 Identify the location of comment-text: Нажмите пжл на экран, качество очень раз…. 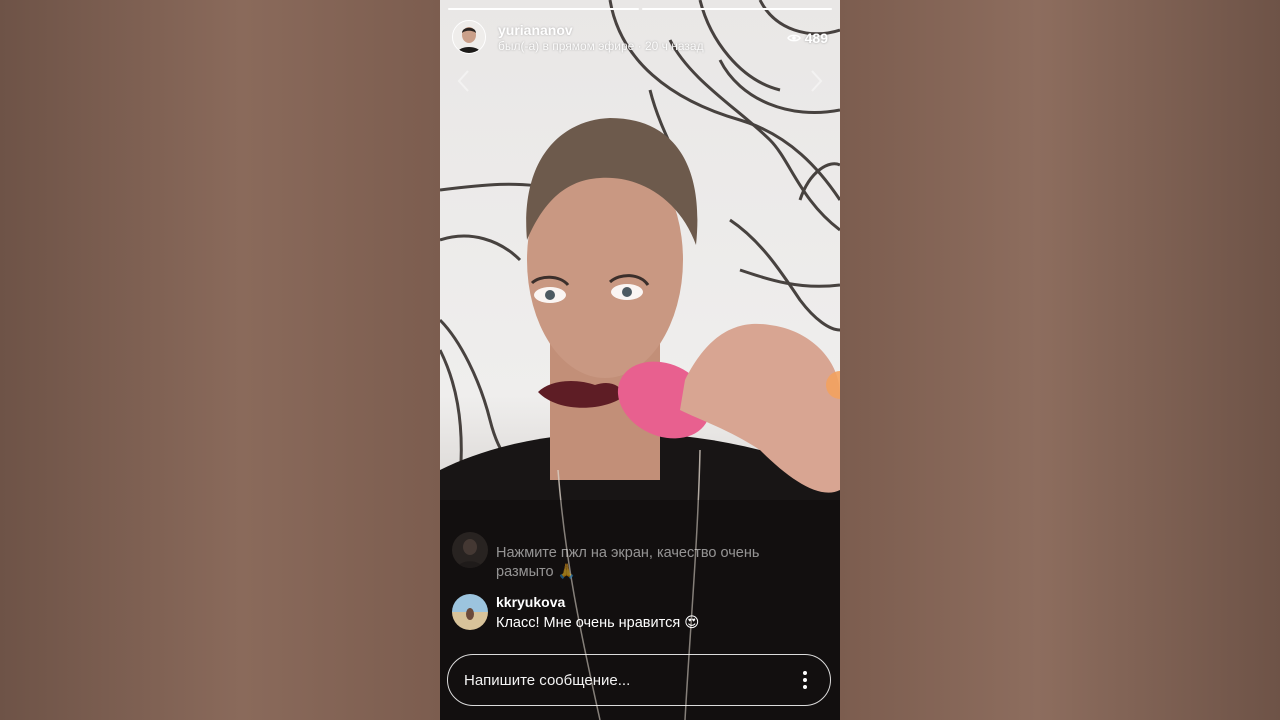
(628, 562).